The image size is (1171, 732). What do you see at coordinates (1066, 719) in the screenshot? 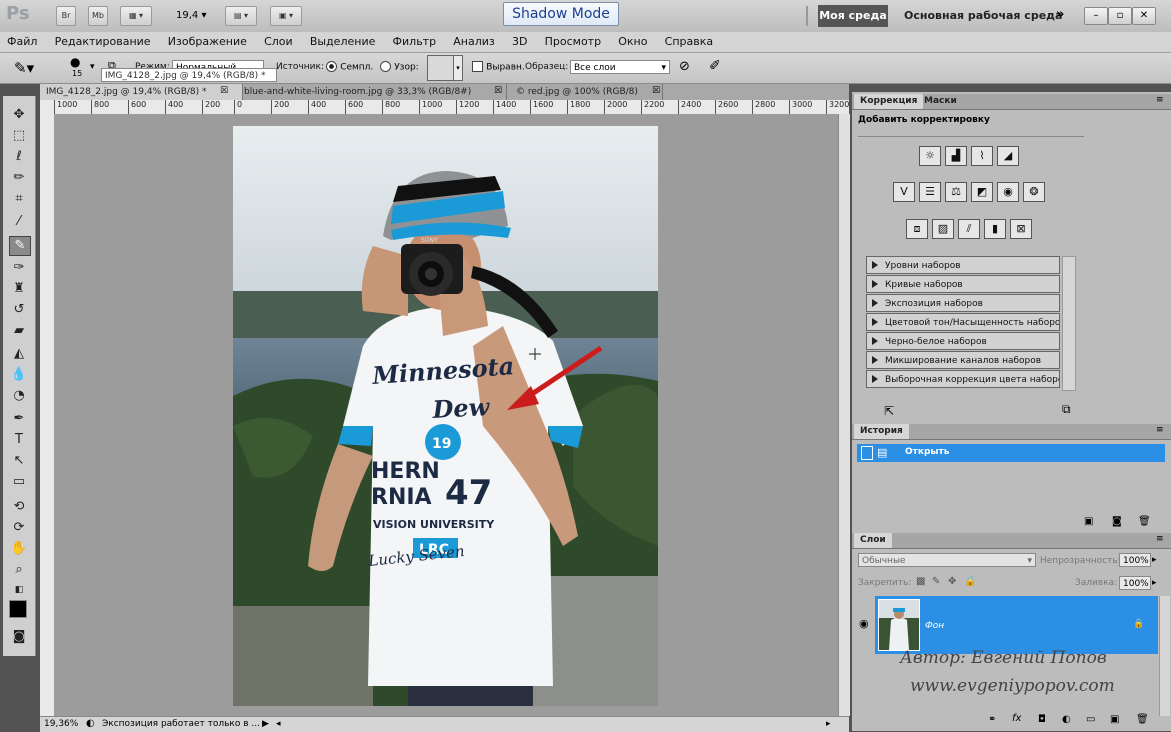
I see `new-adjustment-layer-icon: ◐` at bounding box center [1066, 719].